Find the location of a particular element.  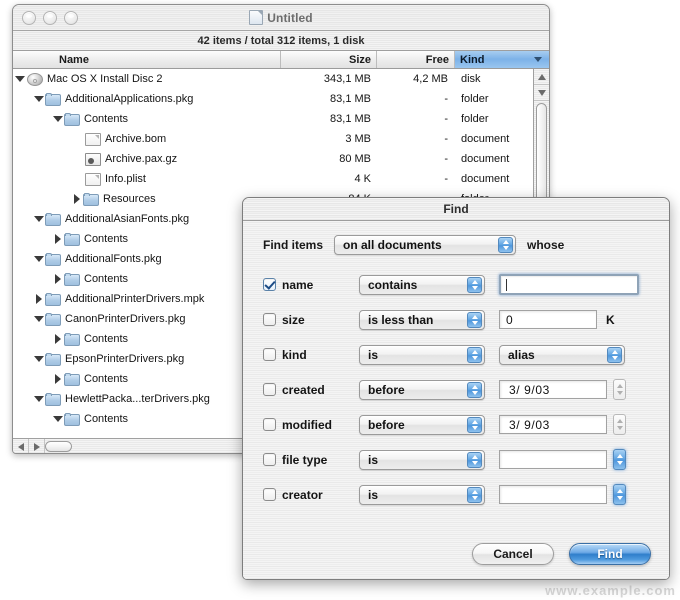

scroll-left-arrow is located at coordinates (21, 446).